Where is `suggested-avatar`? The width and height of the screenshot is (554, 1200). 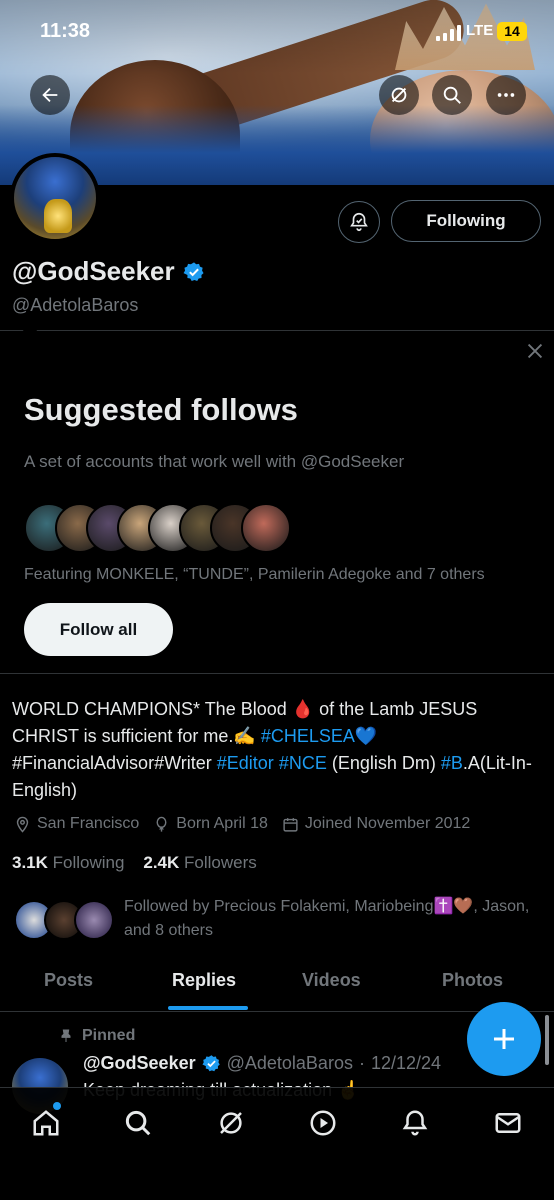
suggested-avatar is located at coordinates (266, 528).